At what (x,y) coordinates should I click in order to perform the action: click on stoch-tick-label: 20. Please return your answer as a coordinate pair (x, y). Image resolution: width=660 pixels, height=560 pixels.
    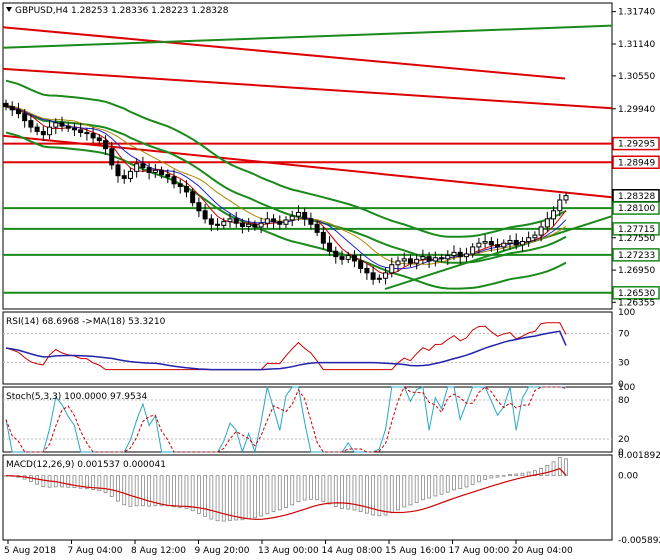
    Looking at the image, I should click on (624, 440).